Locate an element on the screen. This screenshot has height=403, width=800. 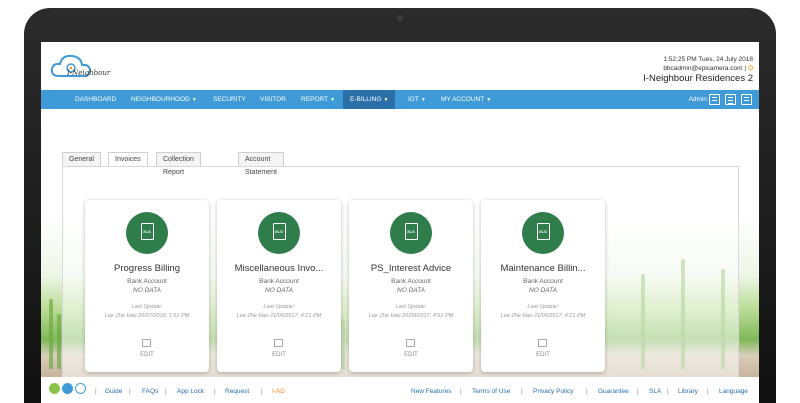
nav-label: VISITOR is located at coordinates (273, 99).